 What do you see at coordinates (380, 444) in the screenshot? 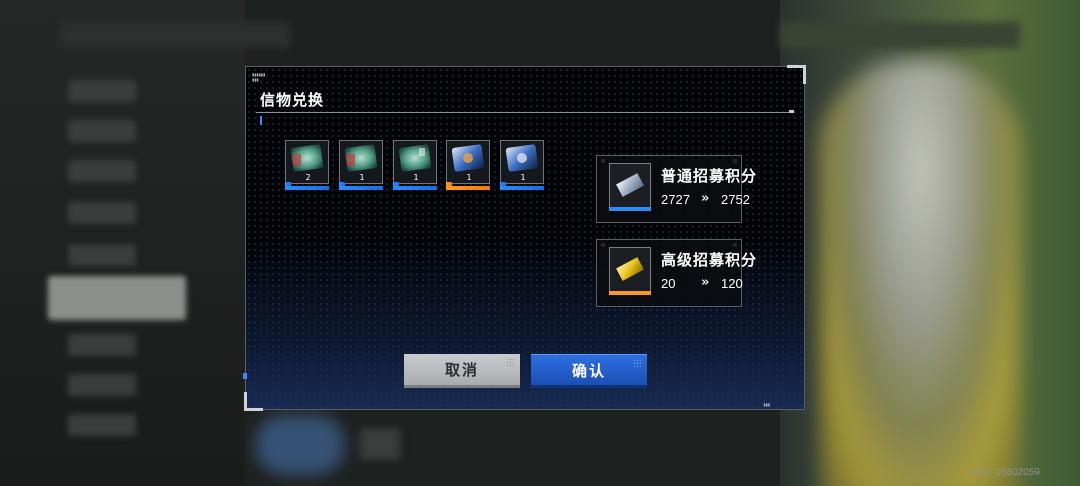
I see `background-bottom-icon` at bounding box center [380, 444].